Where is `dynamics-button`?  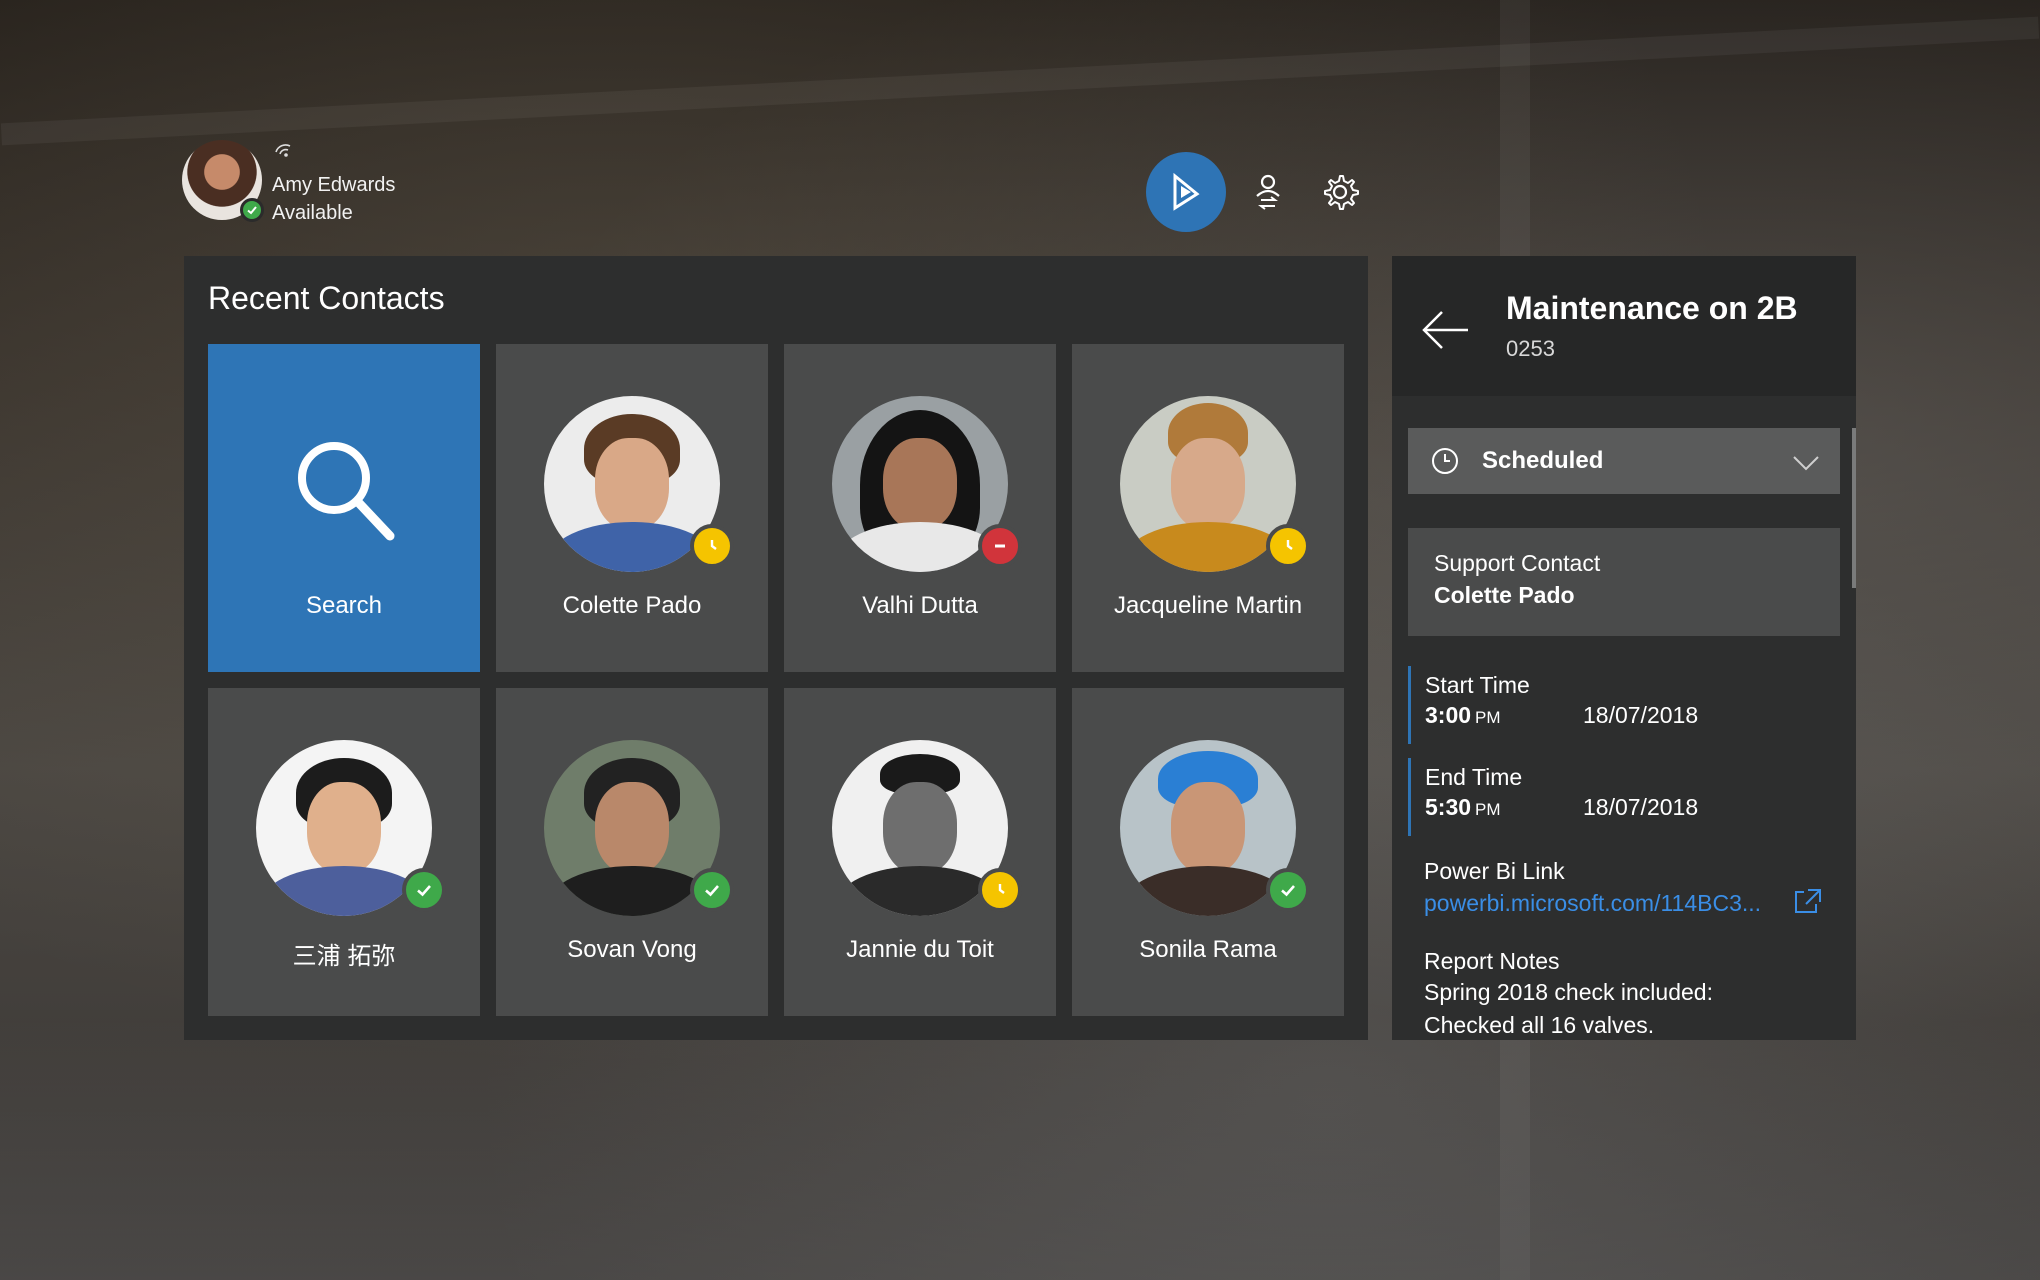 dynamics-button is located at coordinates (1186, 192).